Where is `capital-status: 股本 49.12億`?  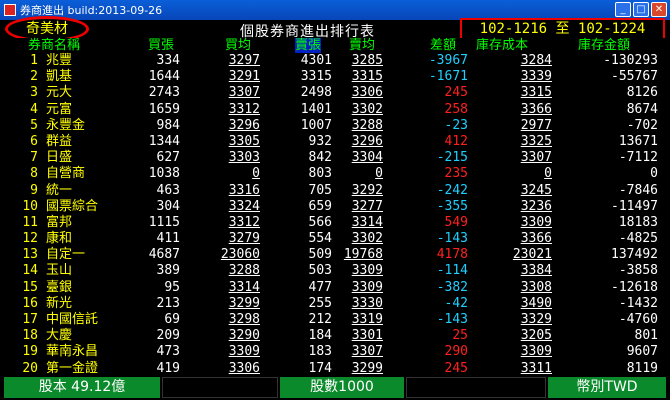
capital-status: 股本 49.12億 is located at coordinates (82, 387).